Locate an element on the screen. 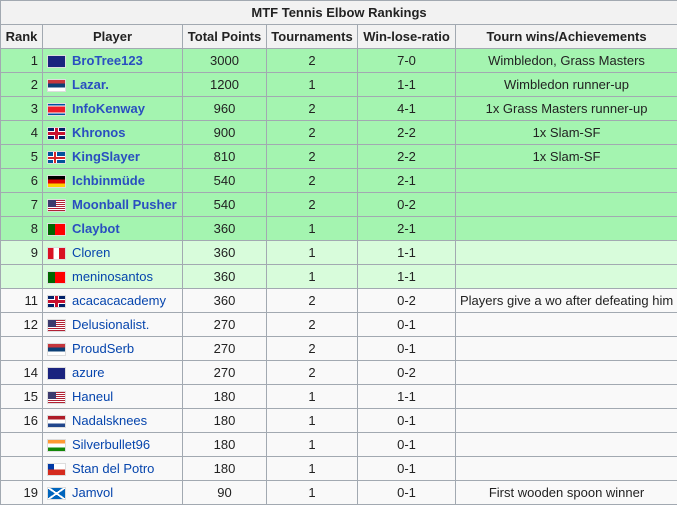 The height and width of the screenshot is (527, 677). player-link: Silverbullet96 is located at coordinates (111, 444).